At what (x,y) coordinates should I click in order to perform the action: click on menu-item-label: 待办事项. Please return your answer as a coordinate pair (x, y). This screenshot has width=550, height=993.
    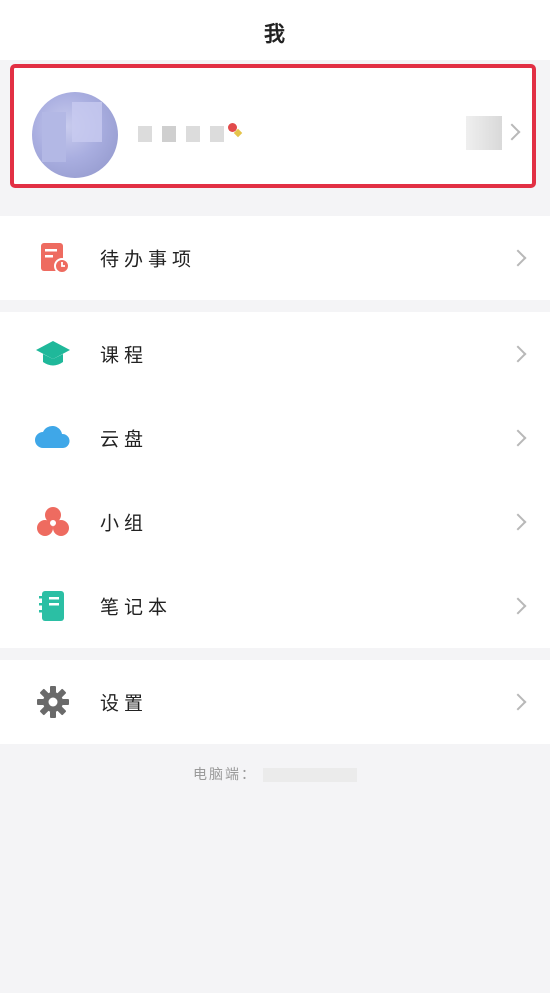
    Looking at the image, I should click on (148, 259).